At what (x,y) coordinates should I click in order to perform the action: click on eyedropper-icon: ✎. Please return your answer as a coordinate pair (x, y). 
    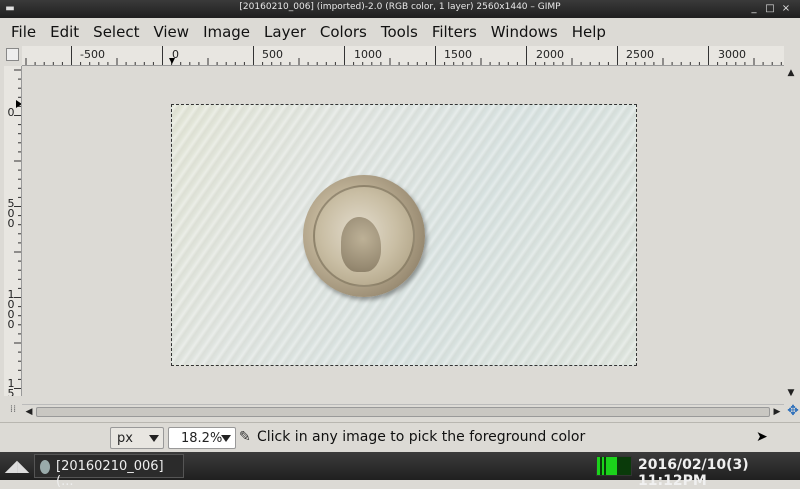
    Looking at the image, I should click on (245, 437).